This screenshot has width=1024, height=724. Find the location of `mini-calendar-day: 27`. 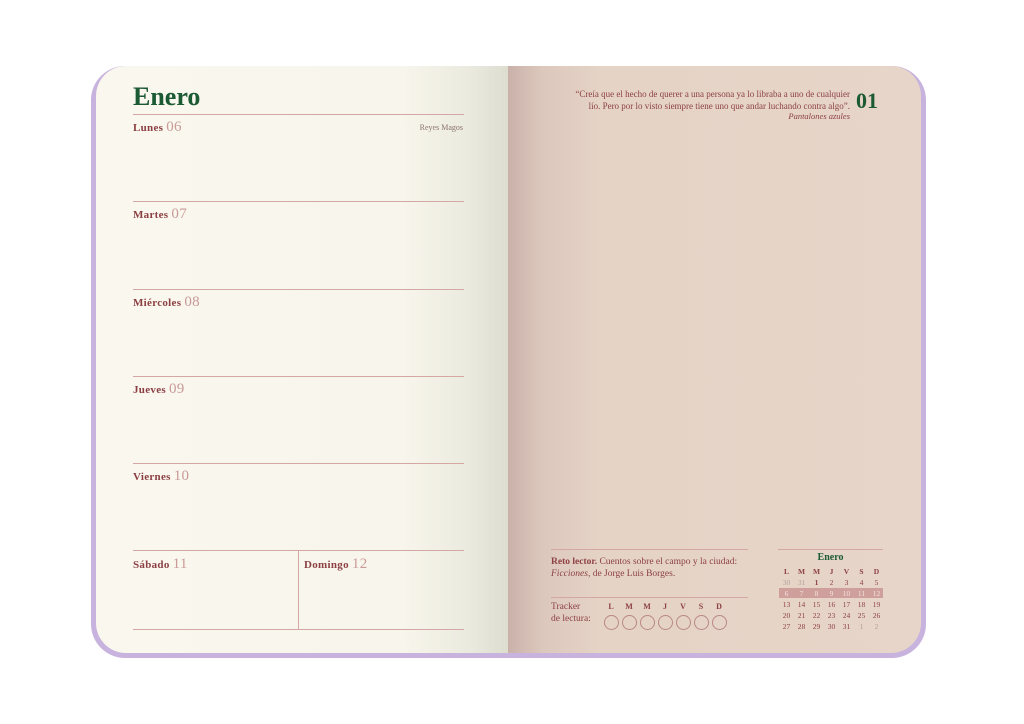

mini-calendar-day: 27 is located at coordinates (786, 626).